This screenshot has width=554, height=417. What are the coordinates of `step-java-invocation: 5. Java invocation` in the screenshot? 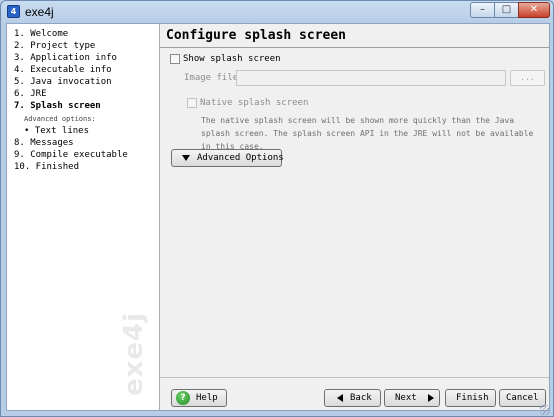 It's located at (63, 82).